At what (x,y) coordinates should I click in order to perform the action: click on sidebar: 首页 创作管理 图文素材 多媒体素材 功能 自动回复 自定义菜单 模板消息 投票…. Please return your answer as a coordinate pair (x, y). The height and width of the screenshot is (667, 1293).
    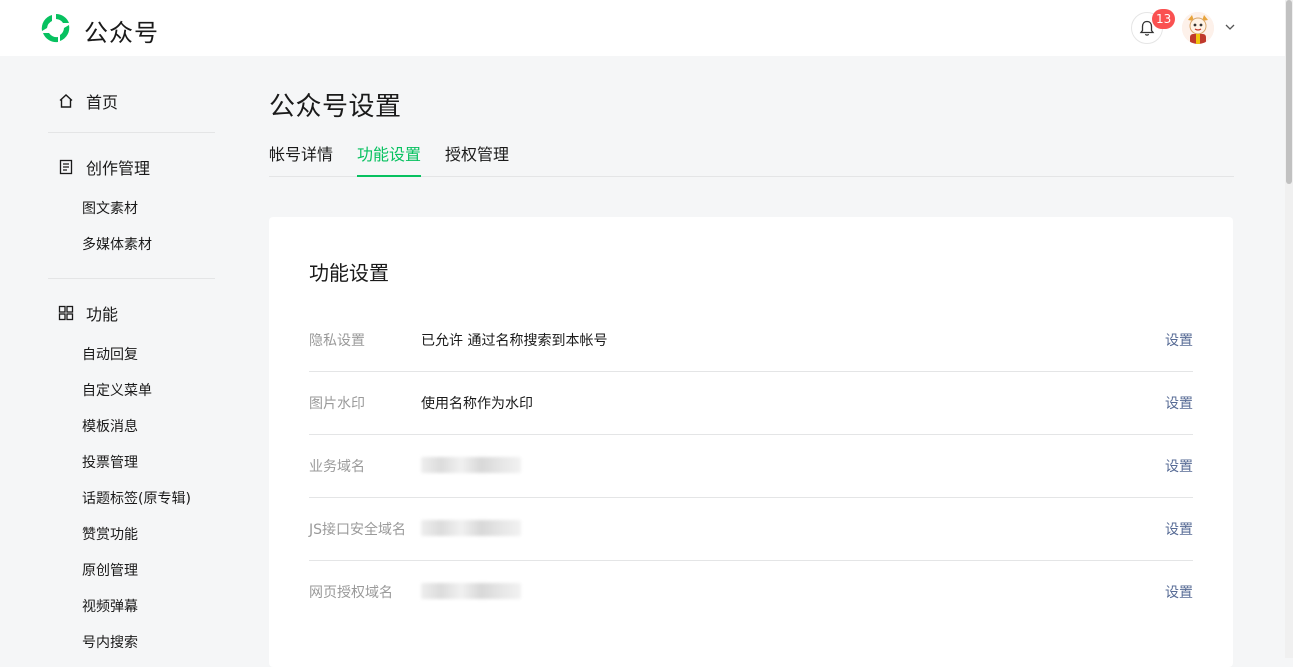
    Looking at the image, I should click on (131, 357).